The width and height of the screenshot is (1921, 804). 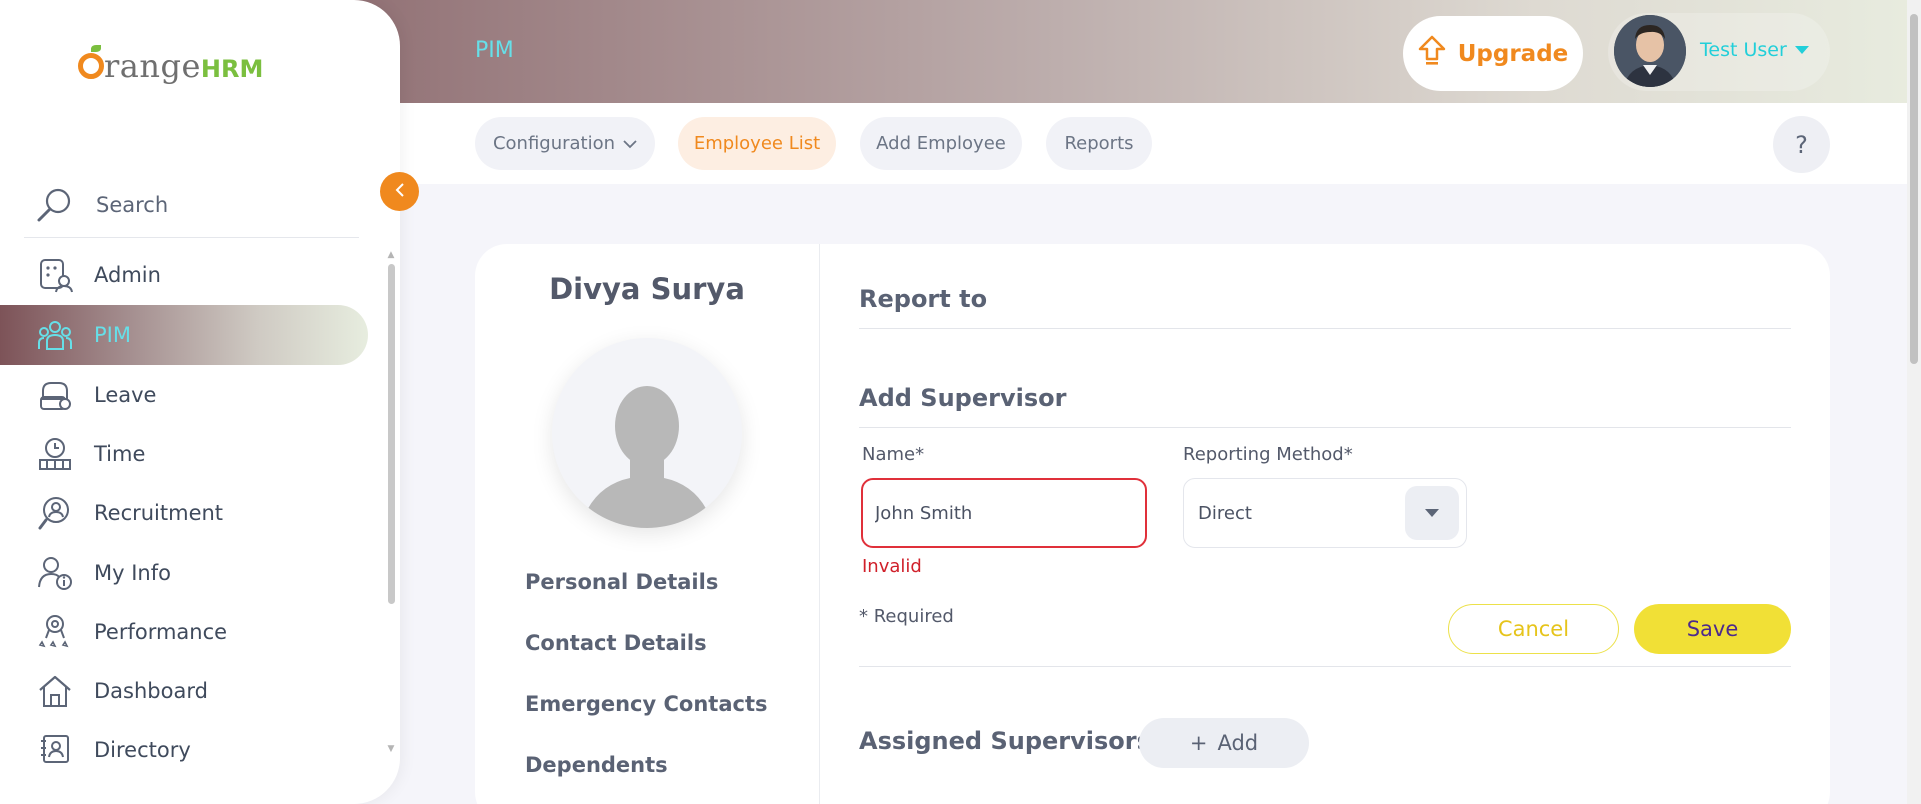 What do you see at coordinates (391, 749) in the screenshot?
I see `sidebar-scroll-down-icon: ▼` at bounding box center [391, 749].